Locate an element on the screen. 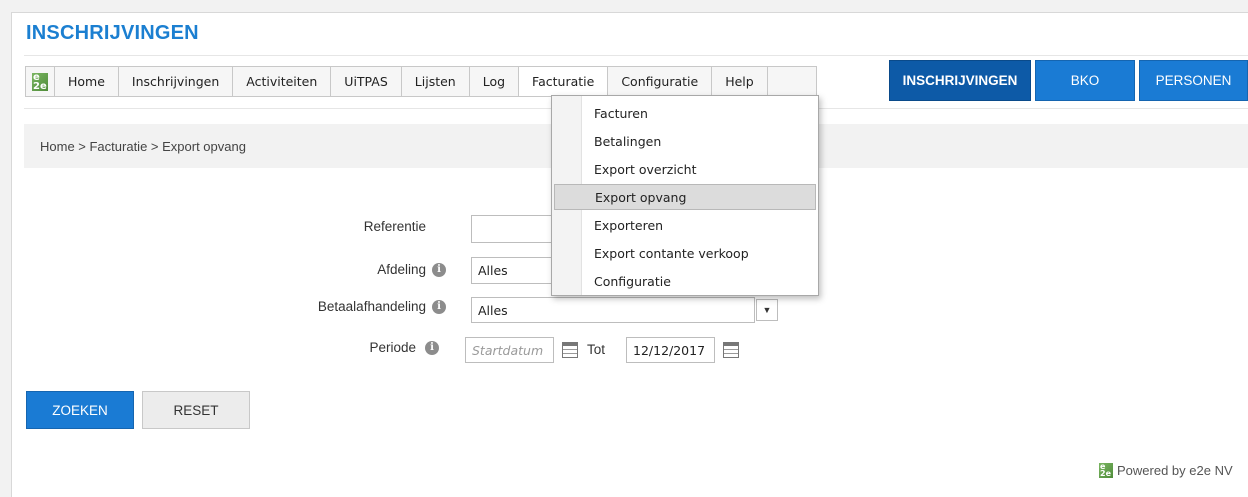 This screenshot has height=497, width=1248. menu-configuratie: Configuratie is located at coordinates (660, 81).